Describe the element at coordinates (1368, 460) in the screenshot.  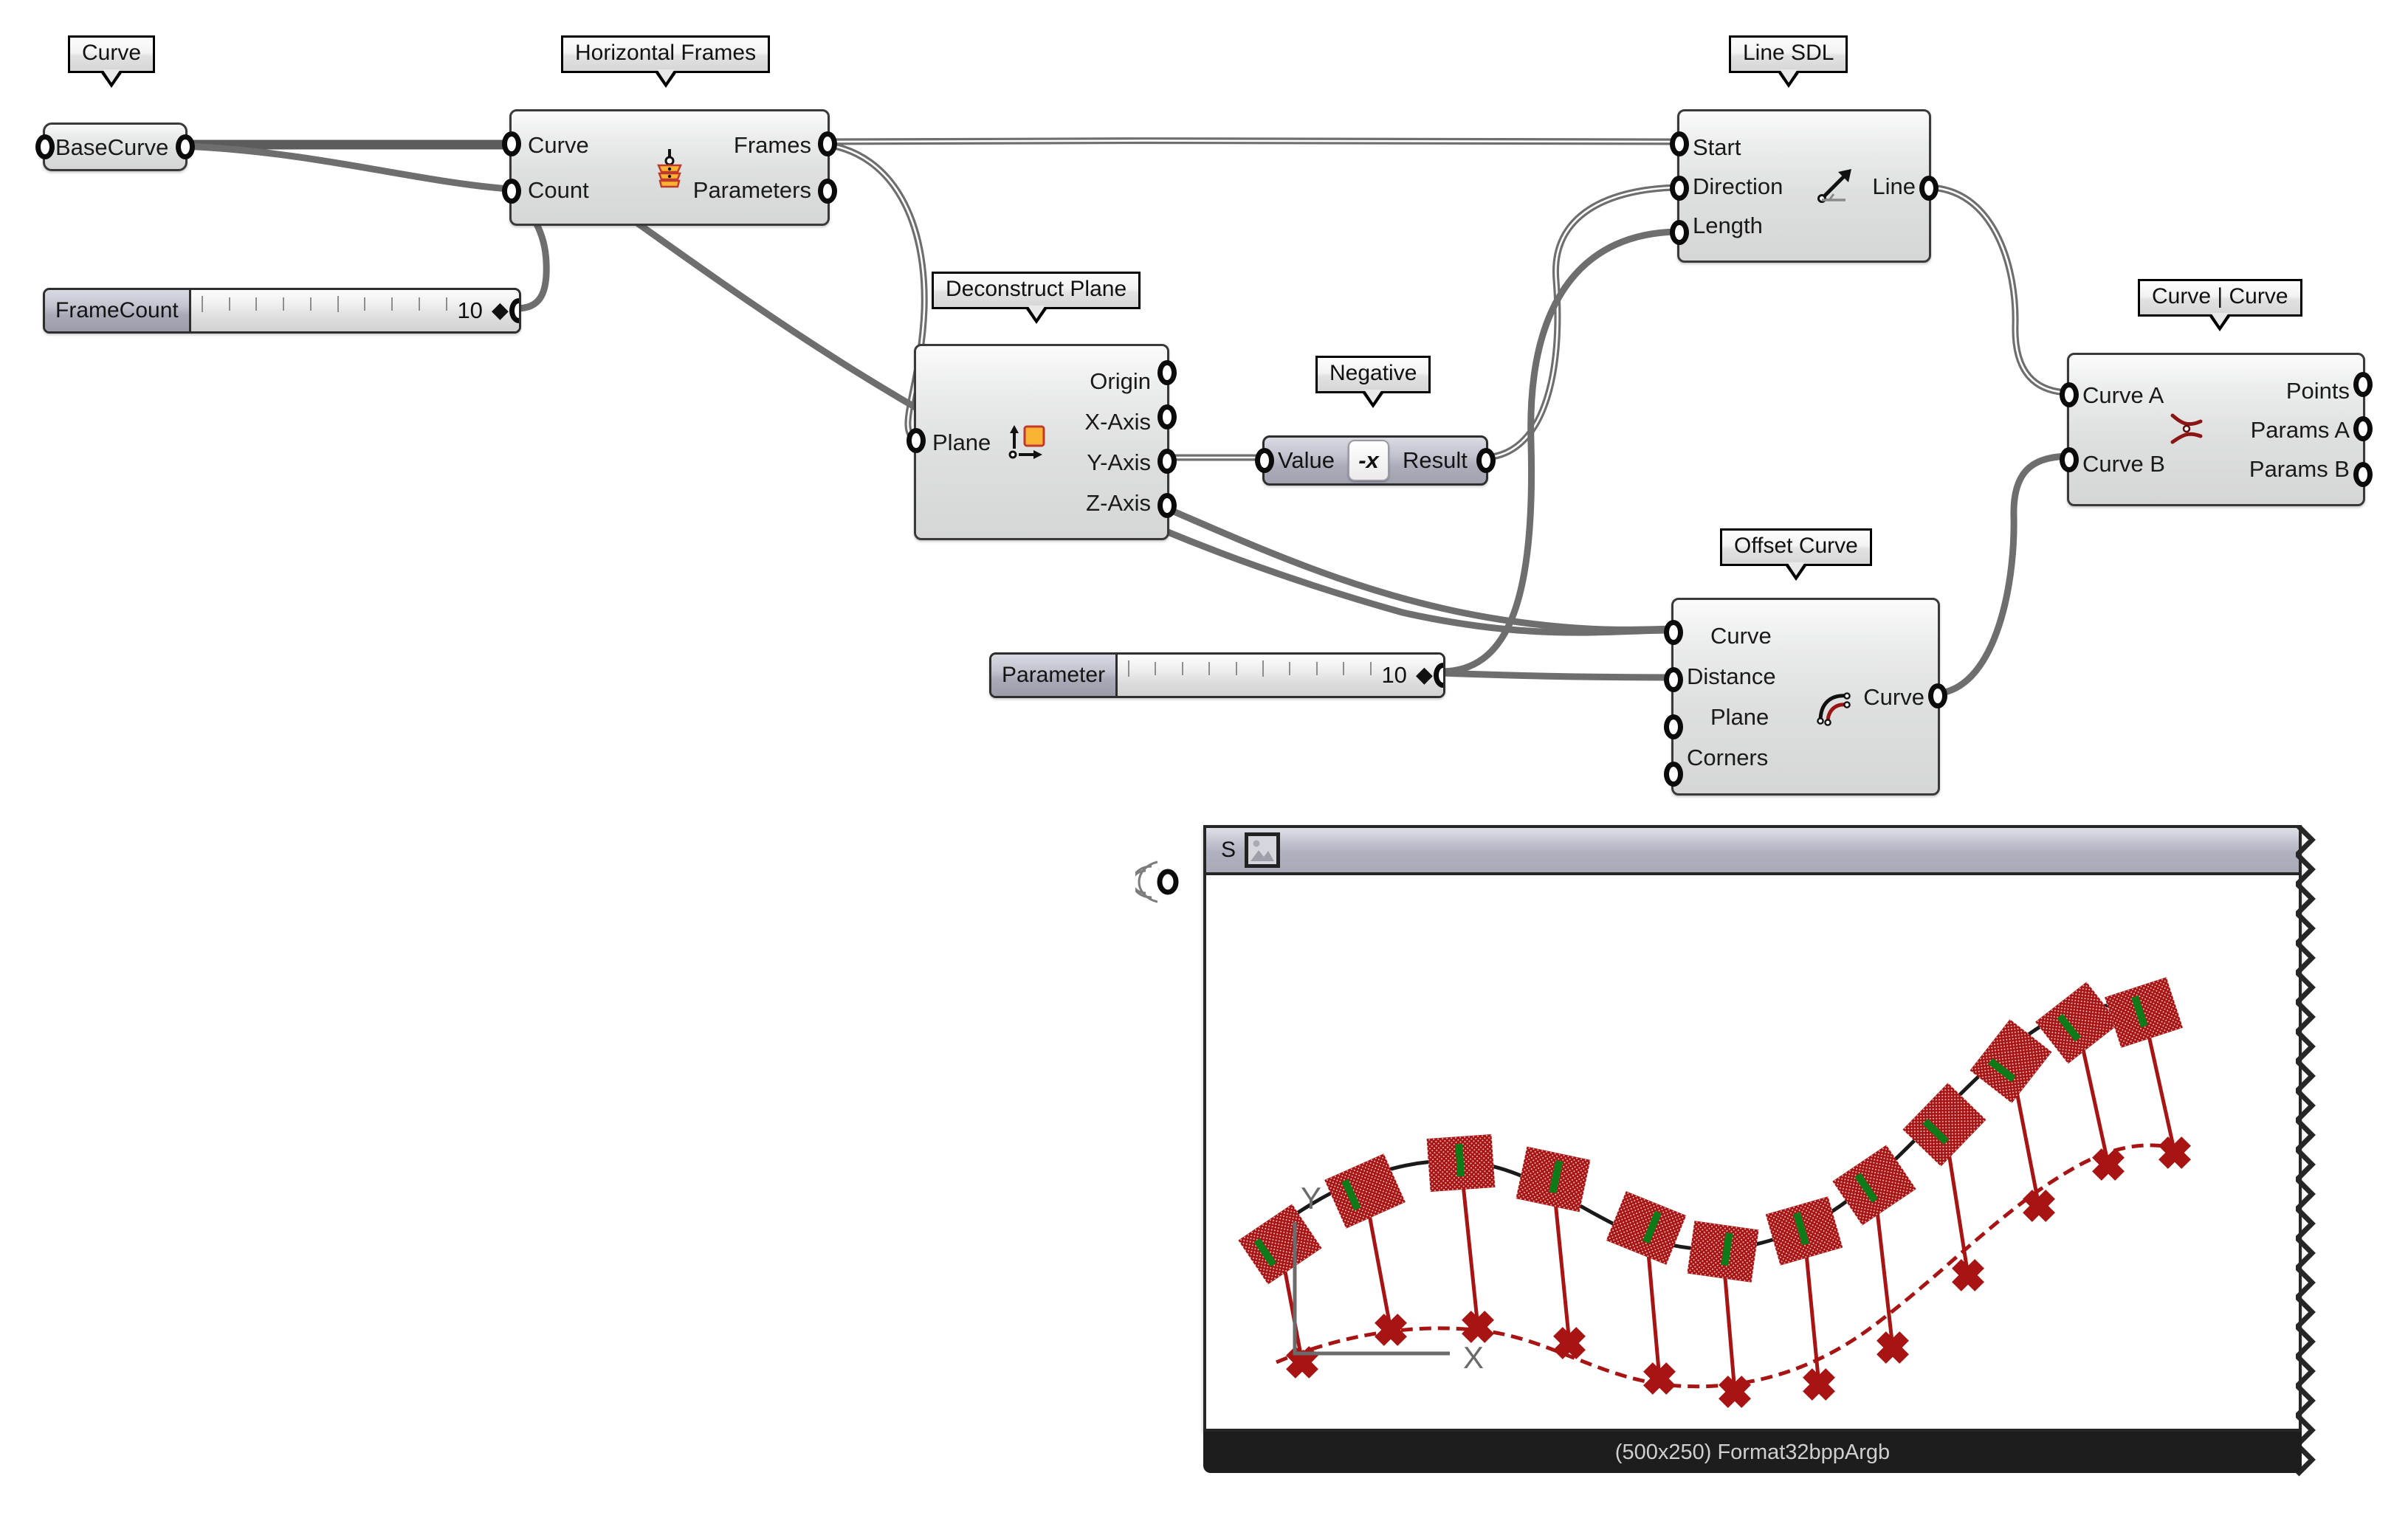
I see `negative-icon: -x` at that location.